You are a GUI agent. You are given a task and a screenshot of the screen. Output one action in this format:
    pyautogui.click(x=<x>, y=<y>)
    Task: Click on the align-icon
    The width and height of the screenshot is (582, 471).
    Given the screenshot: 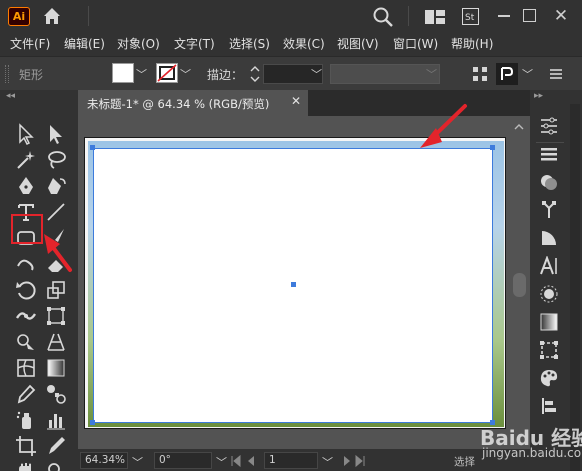 What is the action you would take?
    pyautogui.click(x=549, y=350)
    